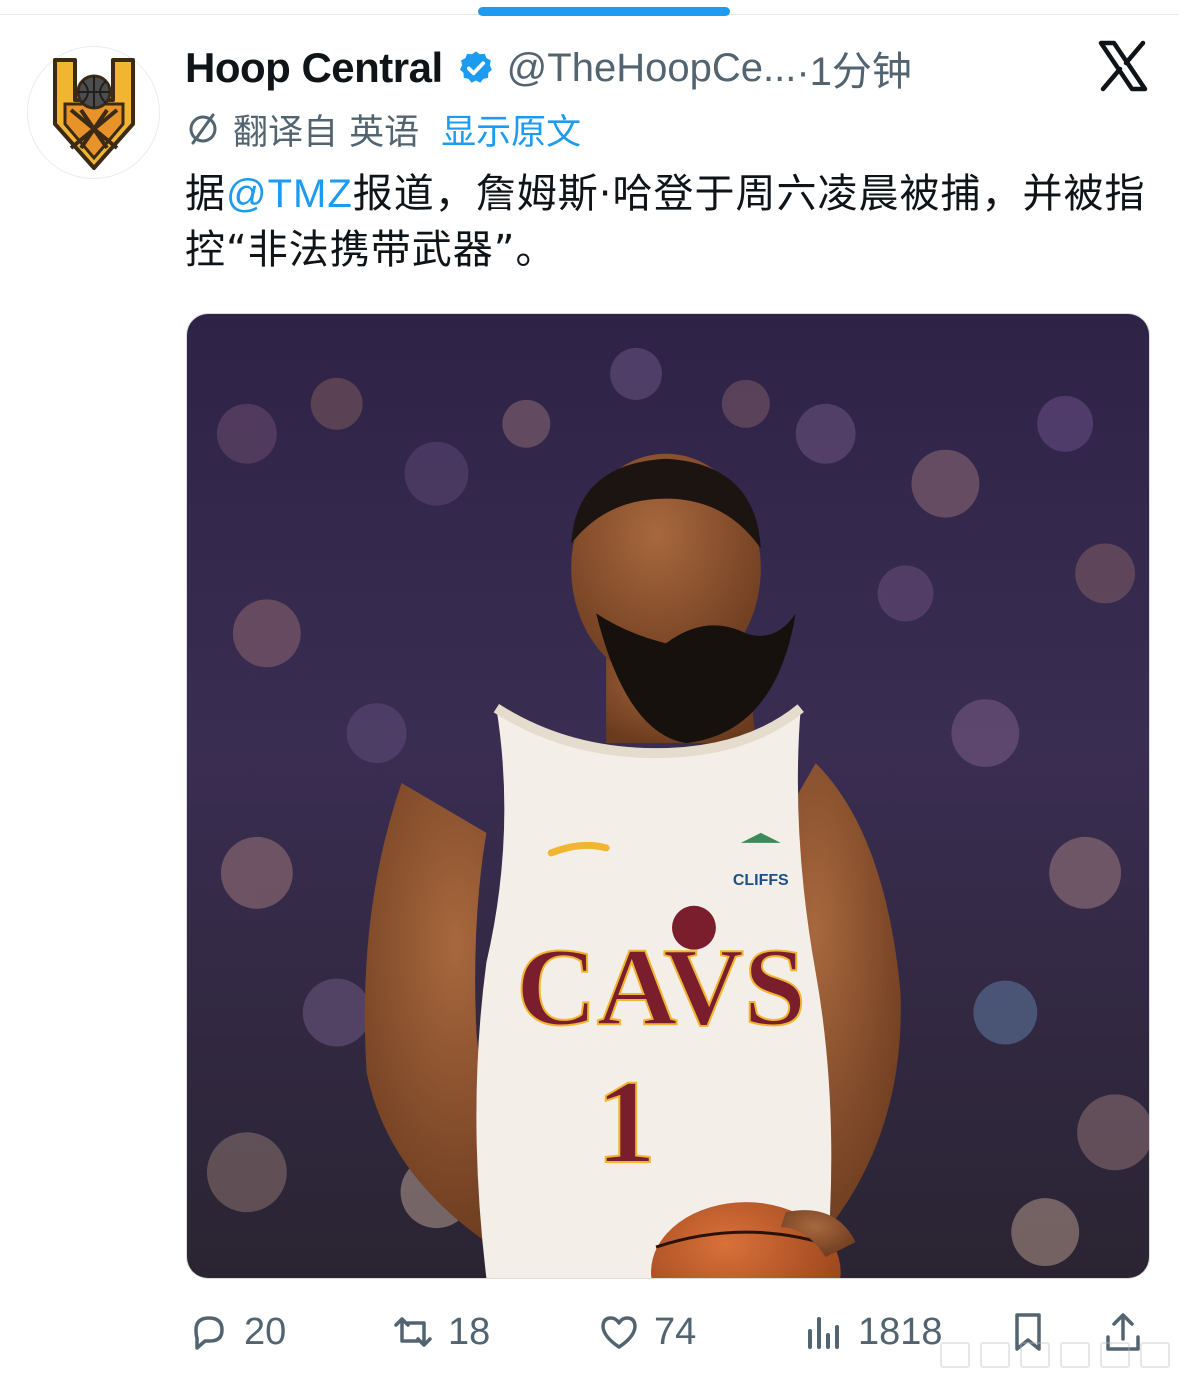 The height and width of the screenshot is (1387, 1179). Describe the element at coordinates (900, 1331) in the screenshot. I see `view-count: 1818` at that location.